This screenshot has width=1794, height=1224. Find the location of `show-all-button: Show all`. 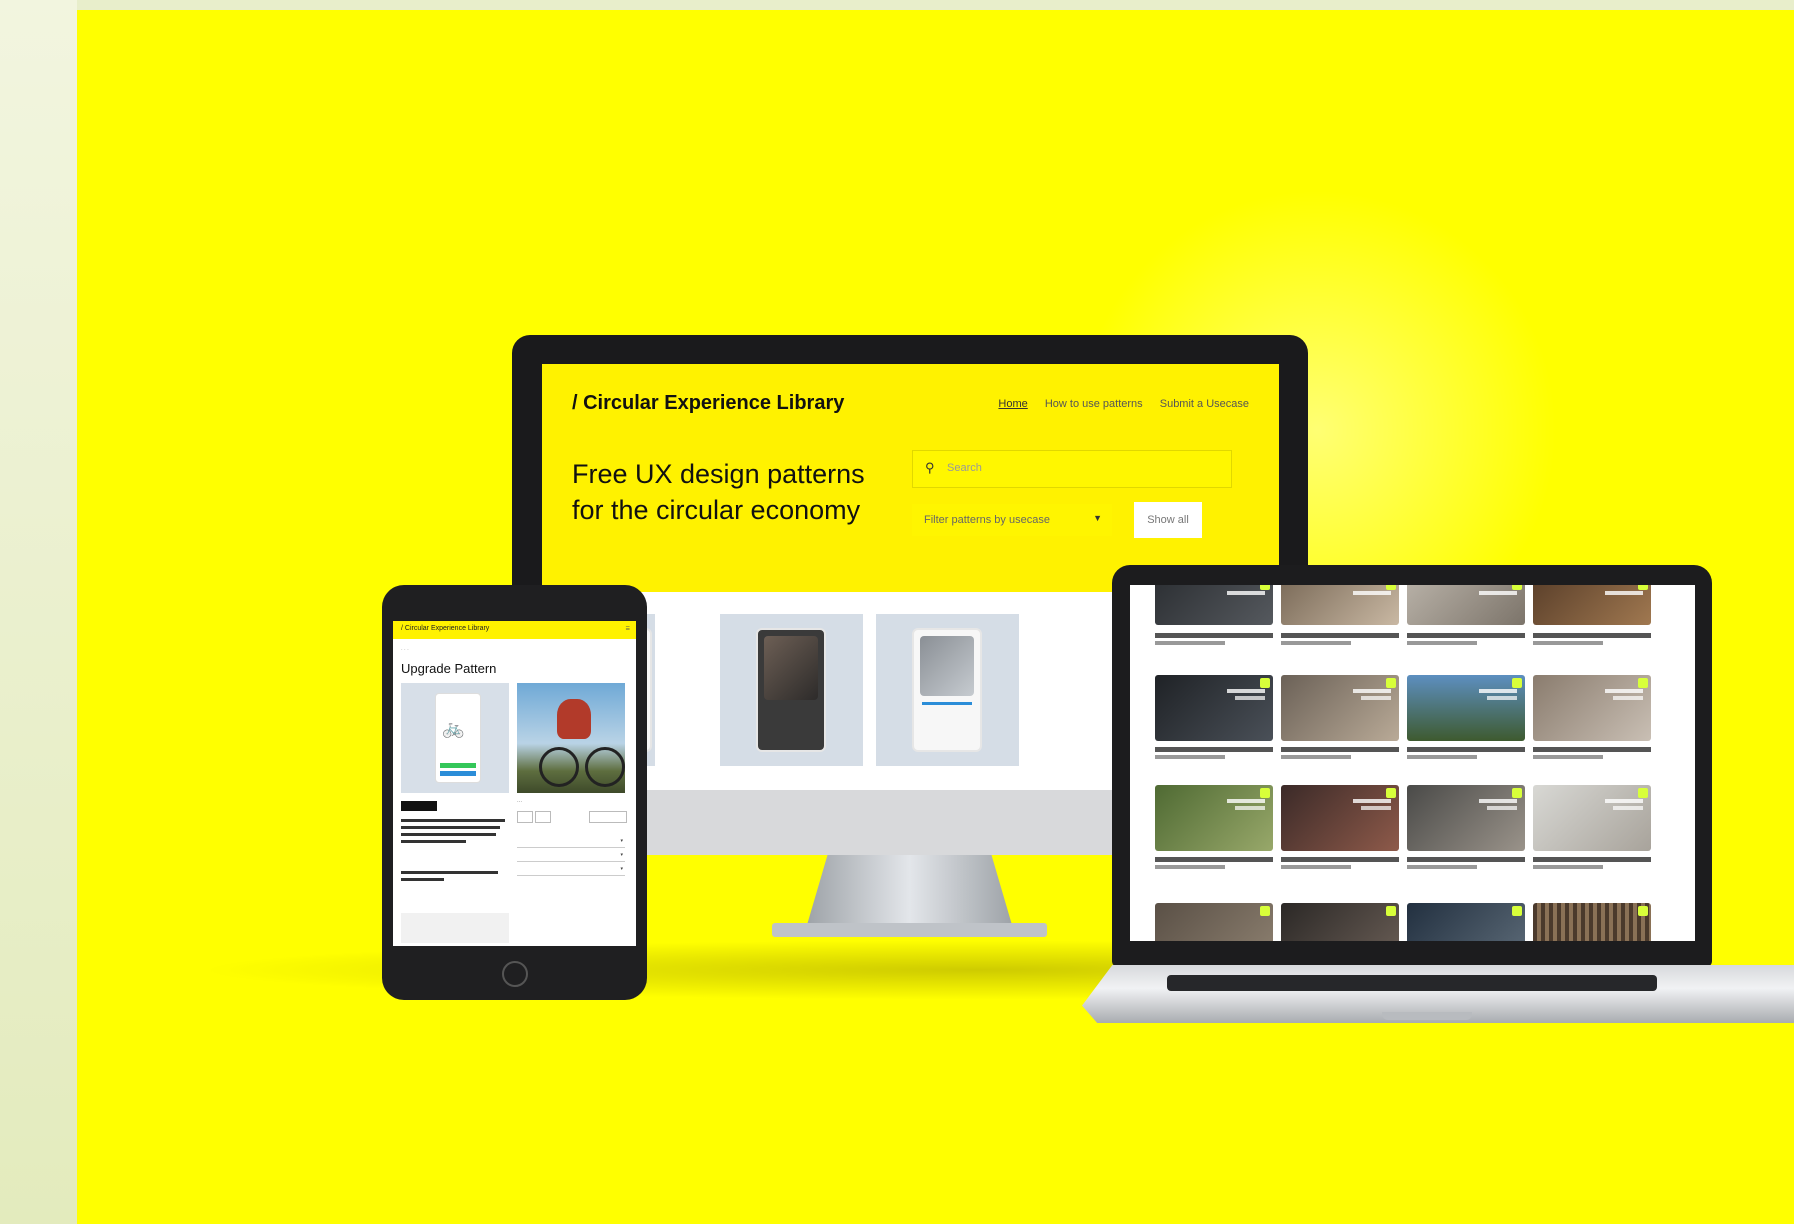

show-all-button: Show all is located at coordinates (1168, 520).